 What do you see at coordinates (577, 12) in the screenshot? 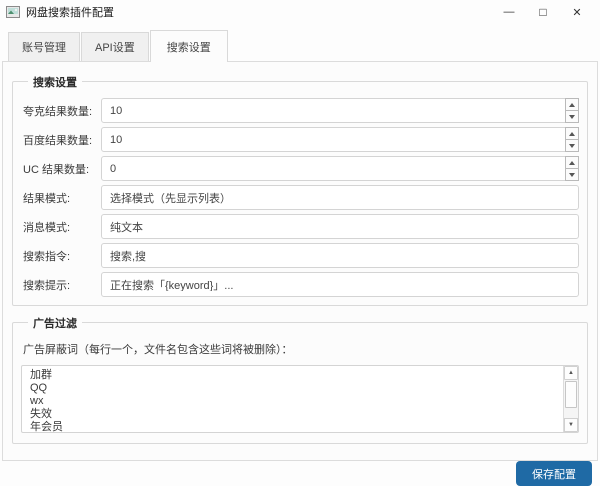
I see `close-button: ✕` at bounding box center [577, 12].